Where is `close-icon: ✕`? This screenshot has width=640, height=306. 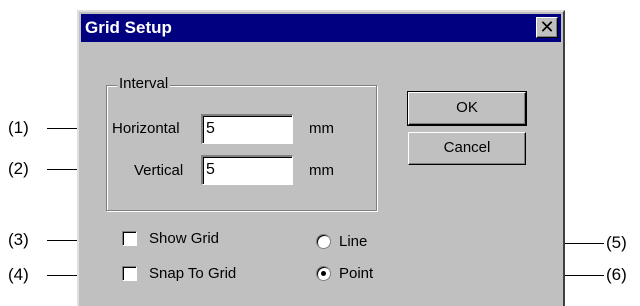 close-icon: ✕ is located at coordinates (547, 27).